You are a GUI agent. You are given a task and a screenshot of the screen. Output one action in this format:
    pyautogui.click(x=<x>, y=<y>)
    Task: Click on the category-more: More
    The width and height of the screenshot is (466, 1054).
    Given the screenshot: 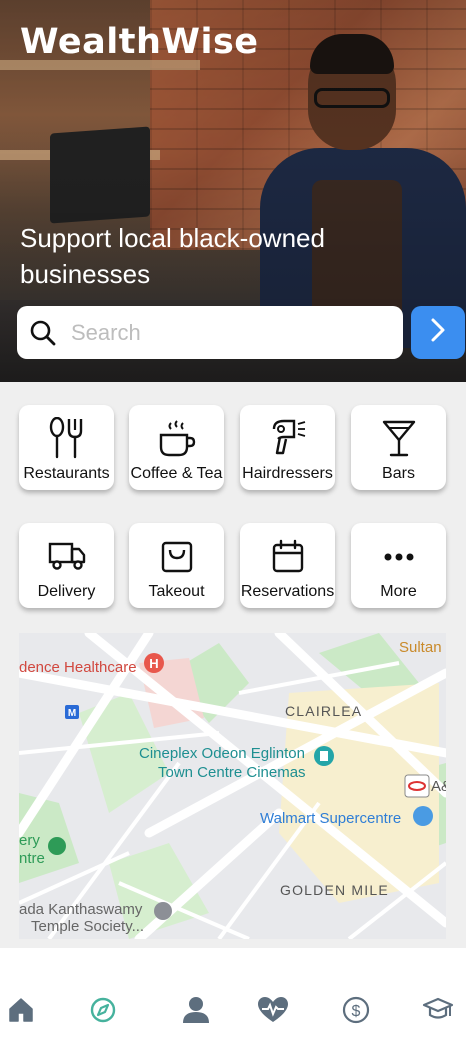 What is the action you would take?
    pyautogui.click(x=398, y=565)
    